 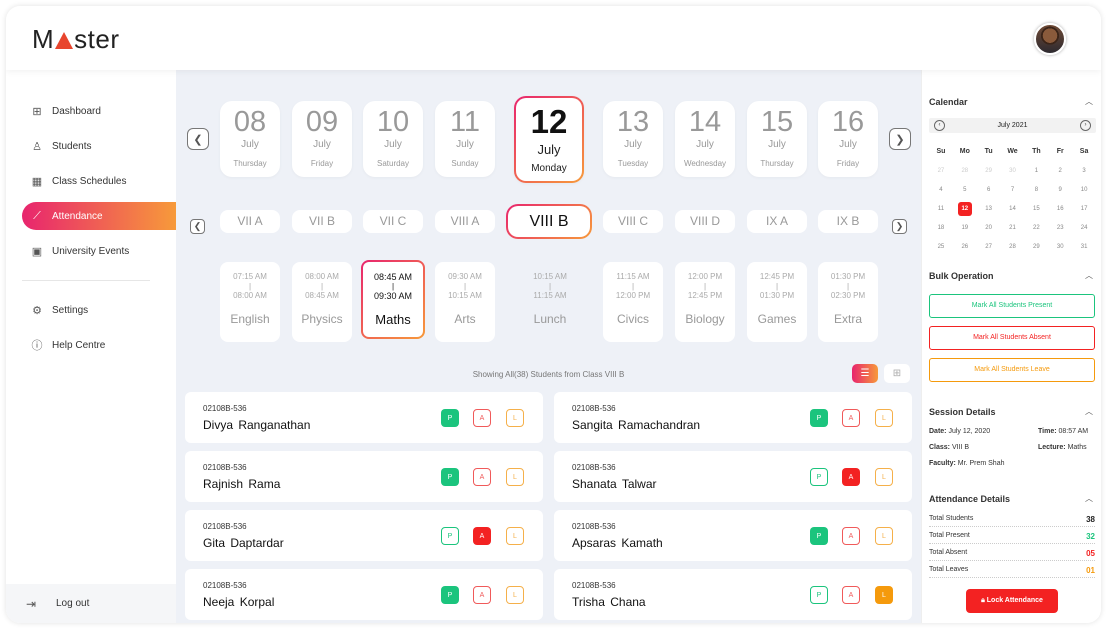 What do you see at coordinates (1012, 338) in the screenshot?
I see `mark-all-absent-button: Mark All Students Absent` at bounding box center [1012, 338].